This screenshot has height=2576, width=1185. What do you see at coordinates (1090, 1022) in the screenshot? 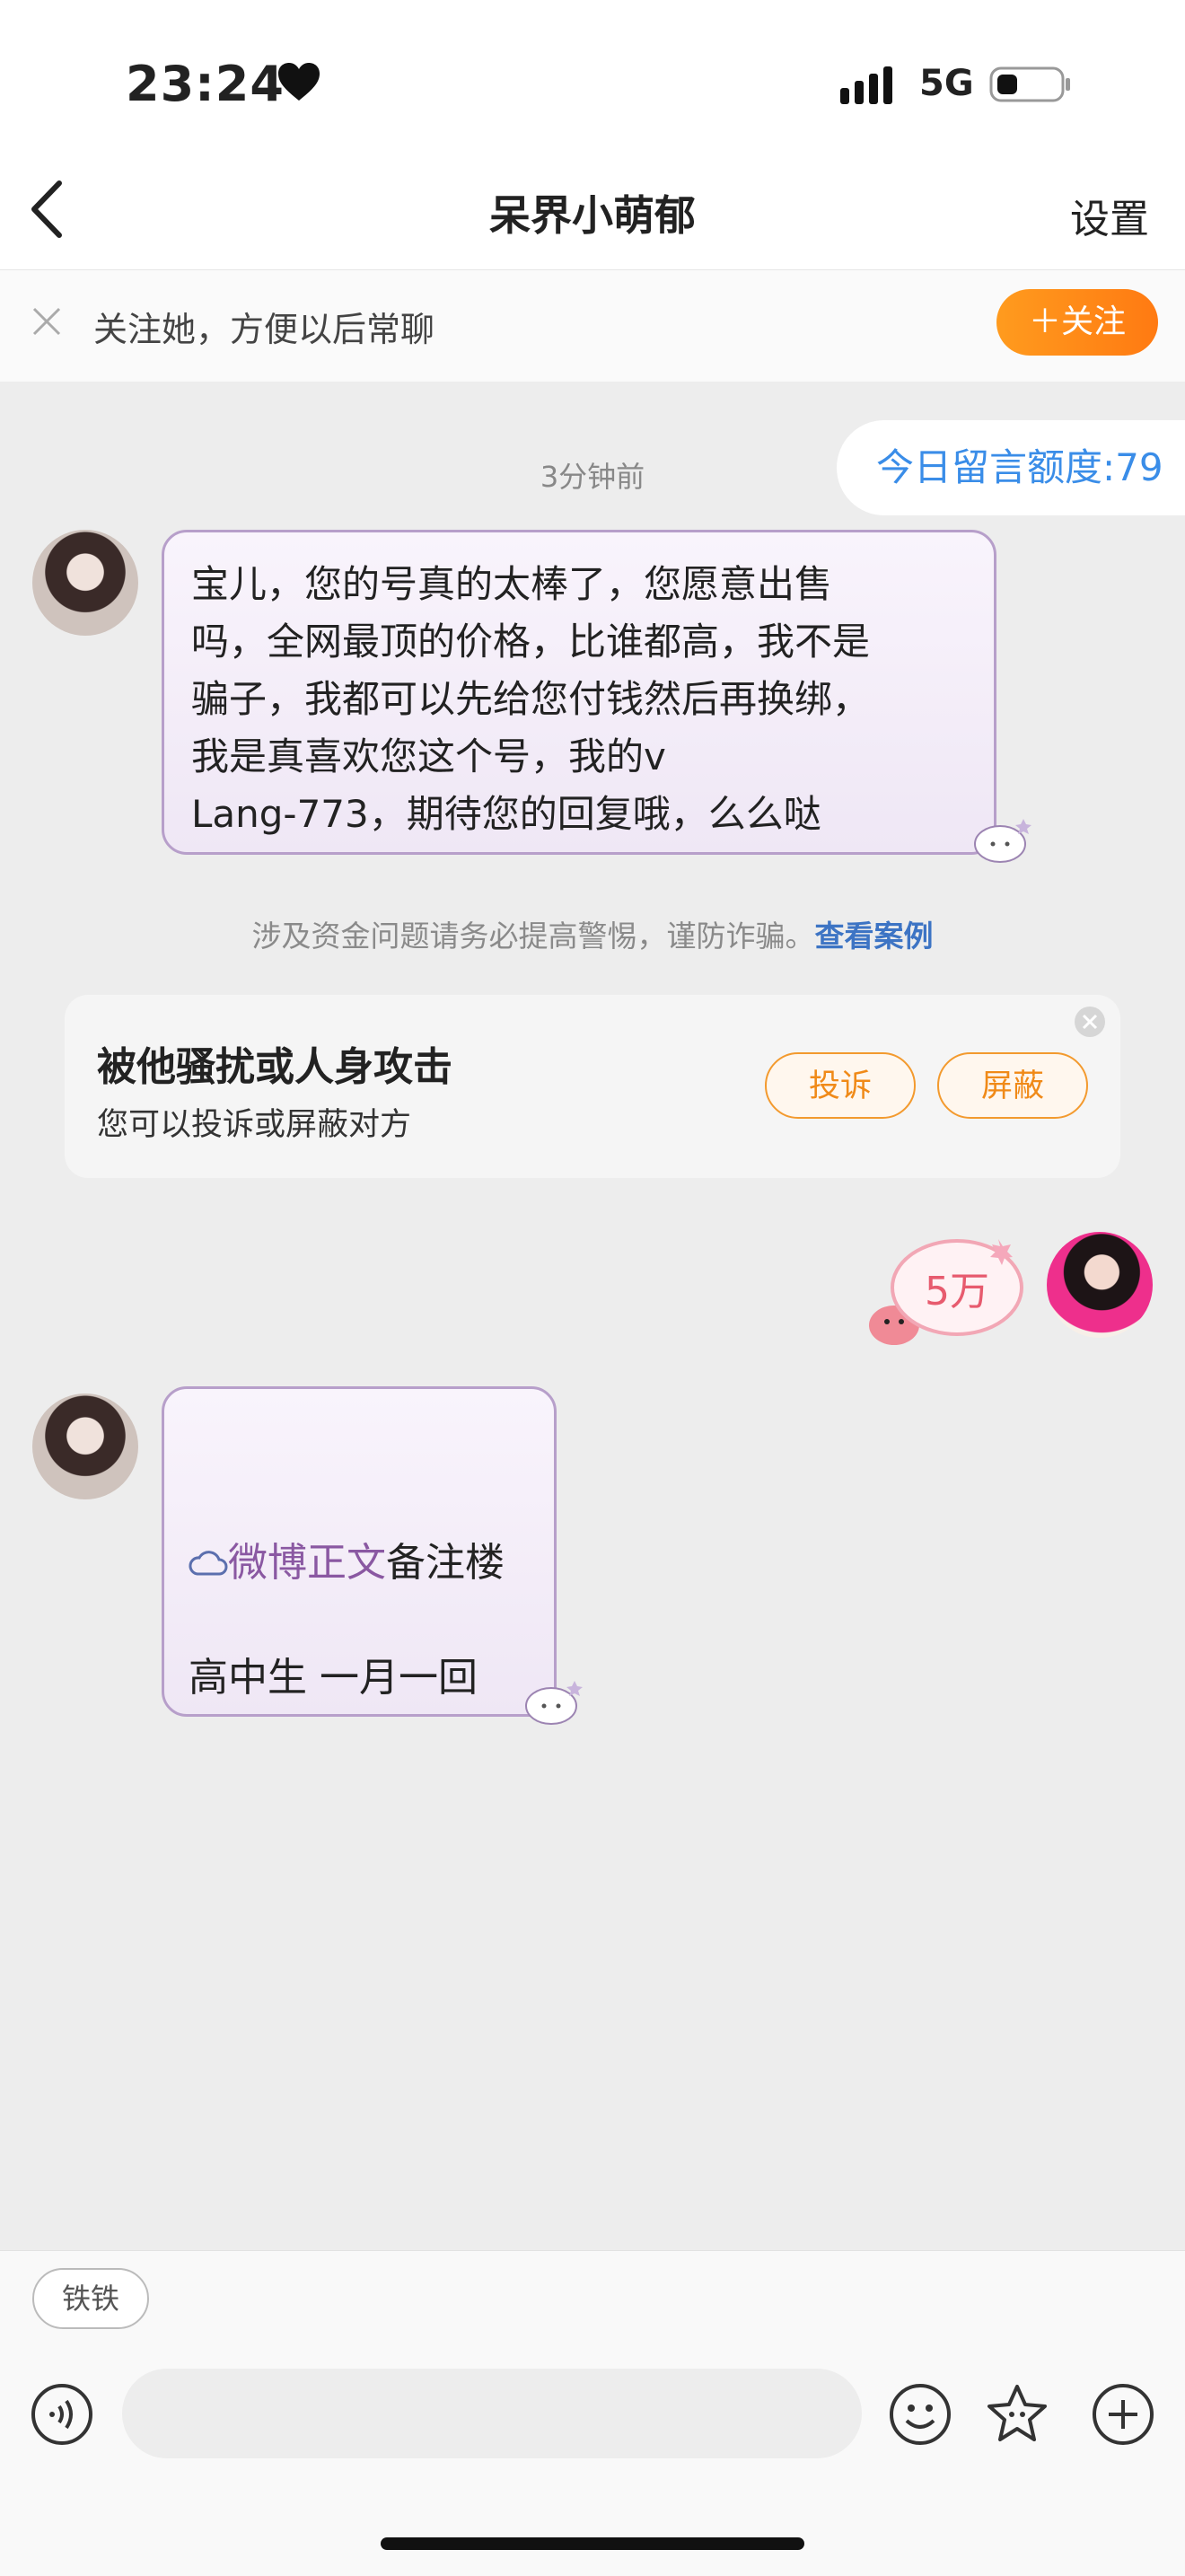
I see `close-card-icon` at bounding box center [1090, 1022].